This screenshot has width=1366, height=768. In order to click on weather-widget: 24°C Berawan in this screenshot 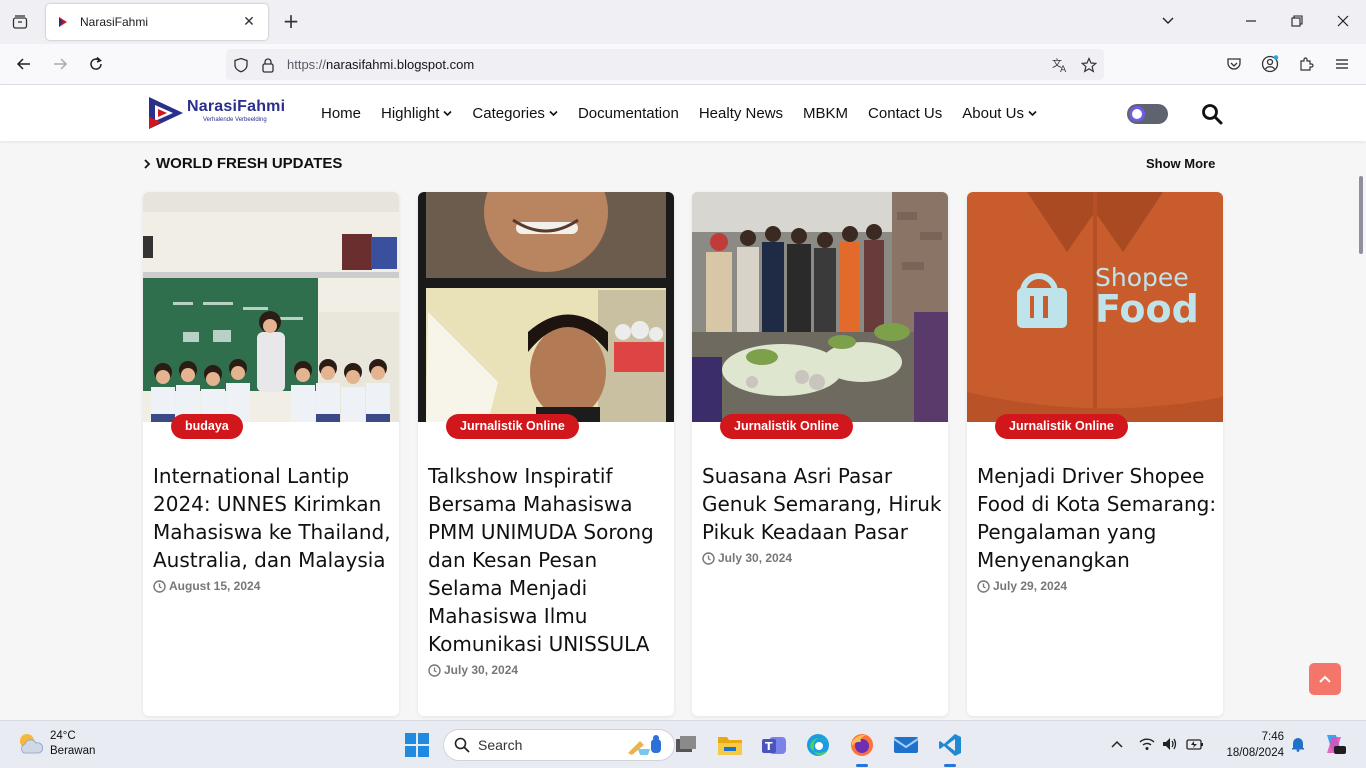, I will do `click(55, 744)`.